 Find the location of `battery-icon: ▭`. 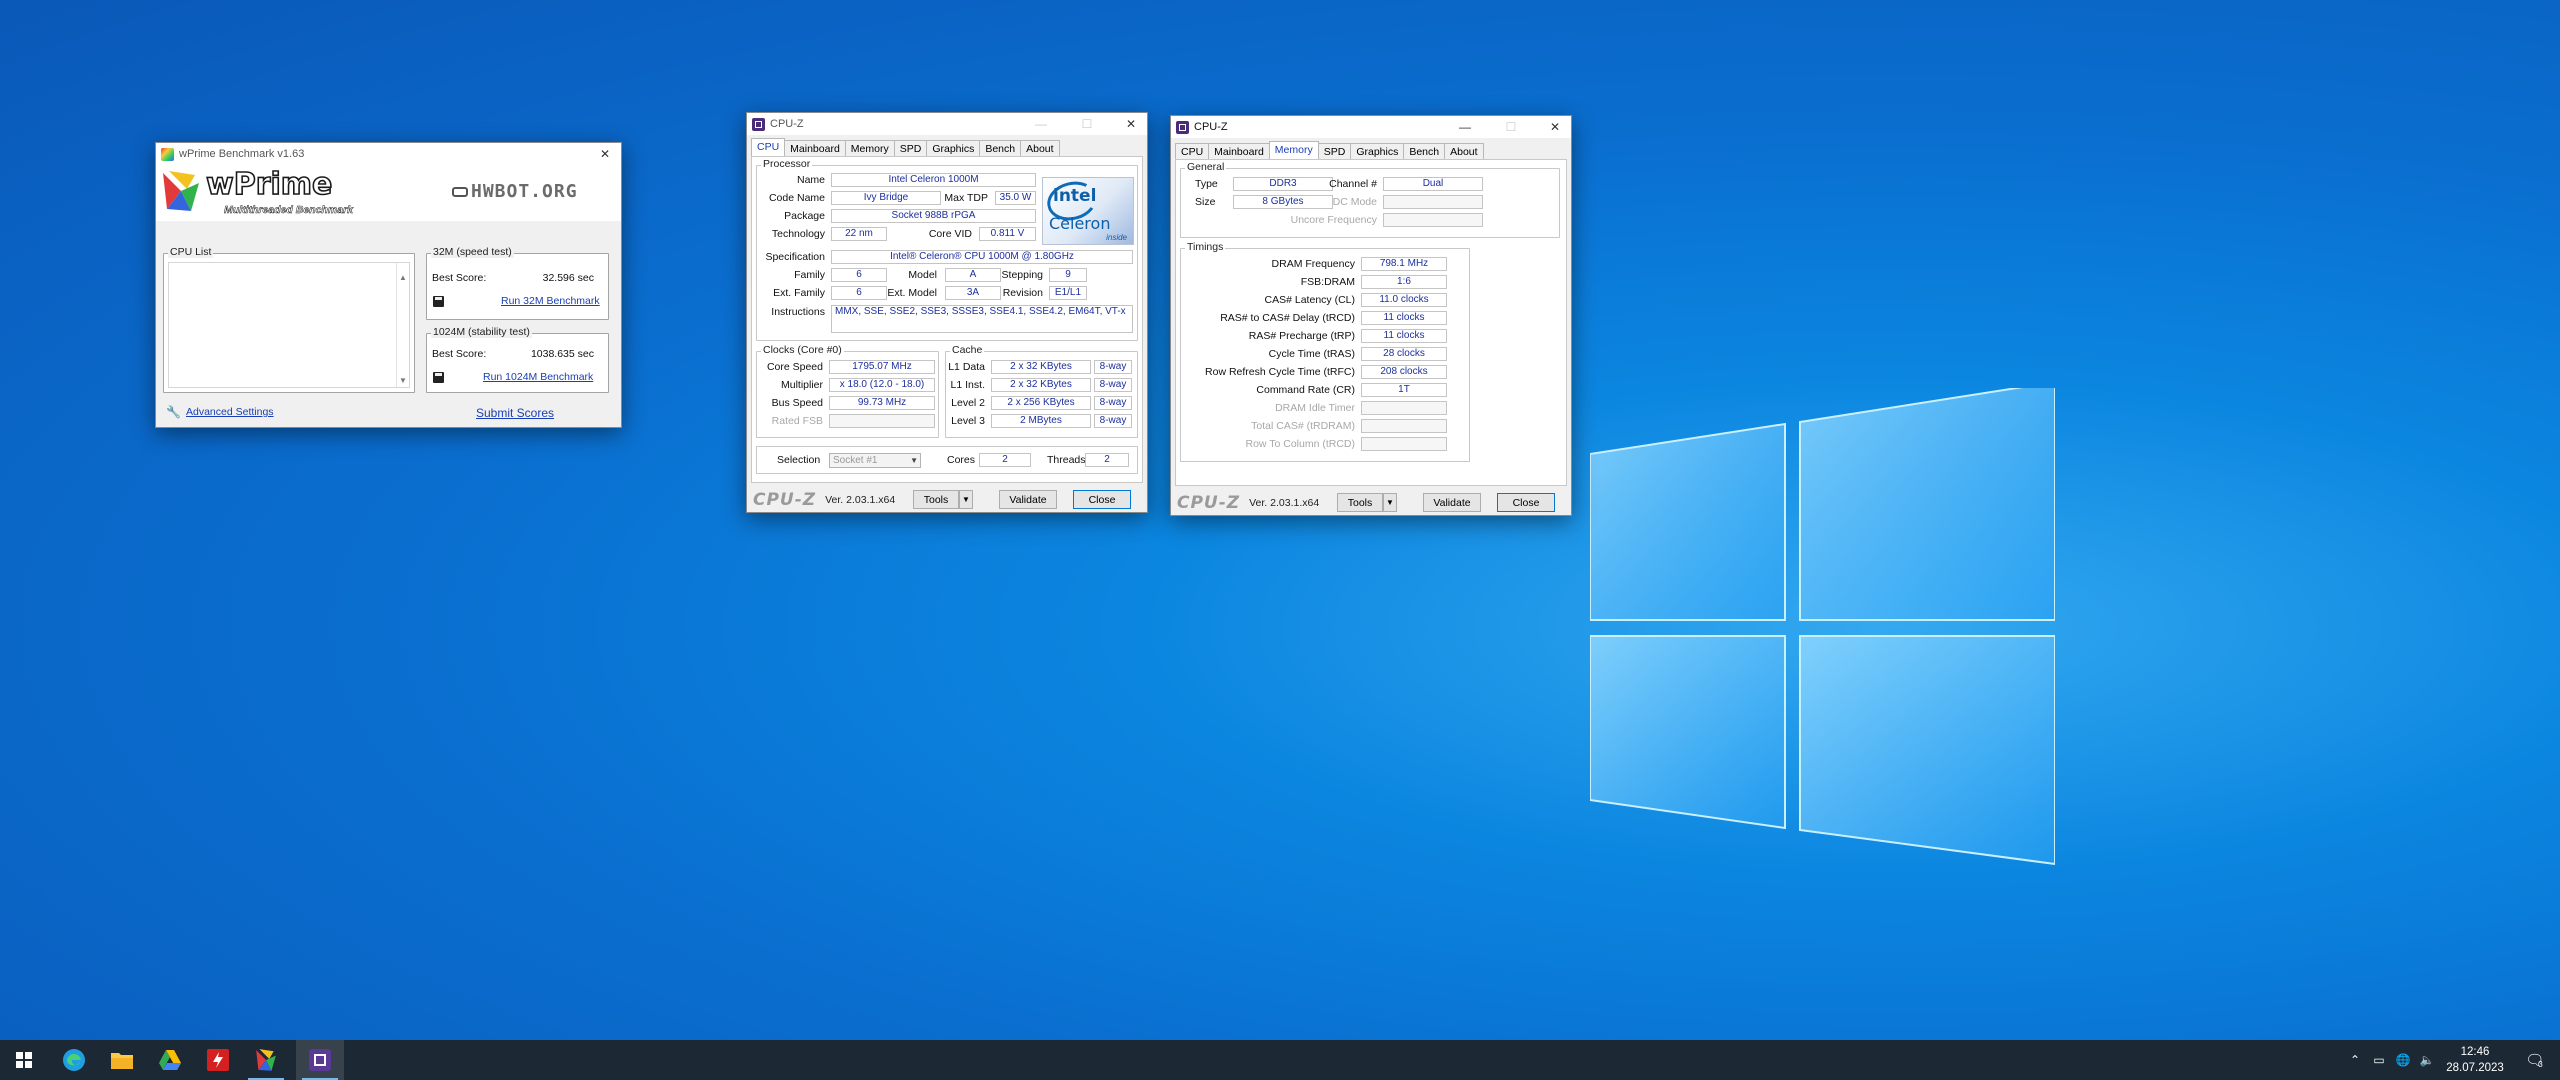

battery-icon: ▭ is located at coordinates (2379, 1060).